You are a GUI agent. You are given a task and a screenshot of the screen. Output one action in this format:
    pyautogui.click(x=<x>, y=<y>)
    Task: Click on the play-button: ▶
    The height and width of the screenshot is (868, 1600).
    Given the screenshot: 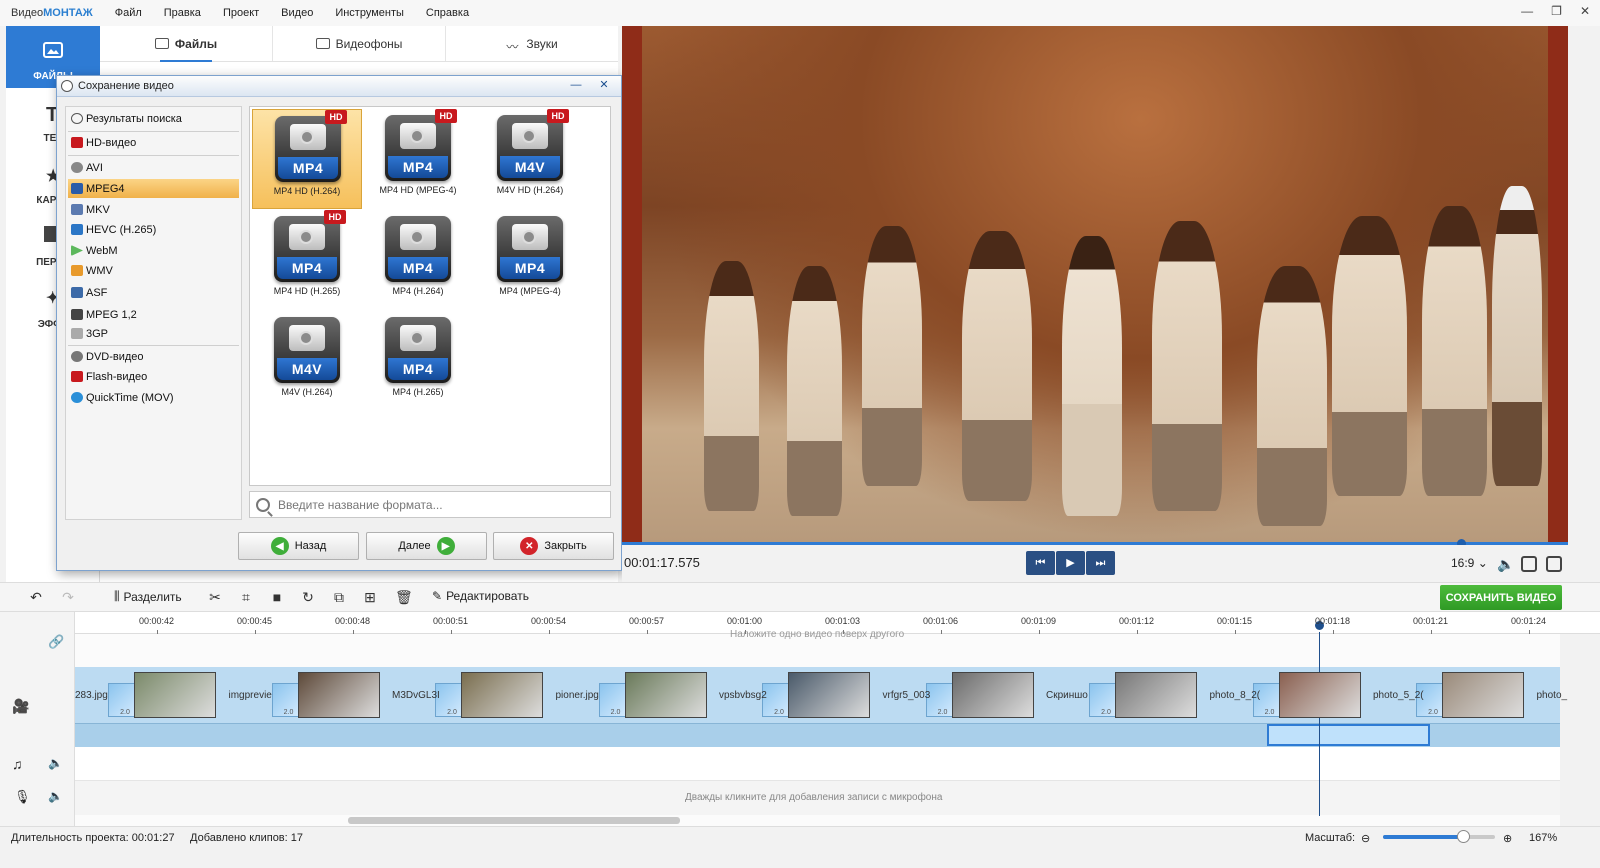 What is the action you would take?
    pyautogui.click(x=1070, y=563)
    